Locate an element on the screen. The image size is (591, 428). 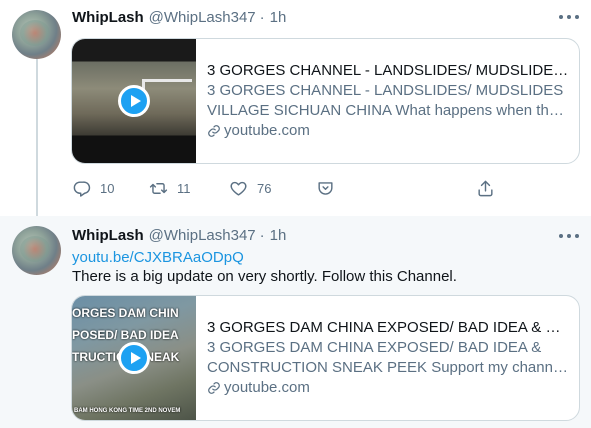
reply-button: 10 is located at coordinates (93, 188).